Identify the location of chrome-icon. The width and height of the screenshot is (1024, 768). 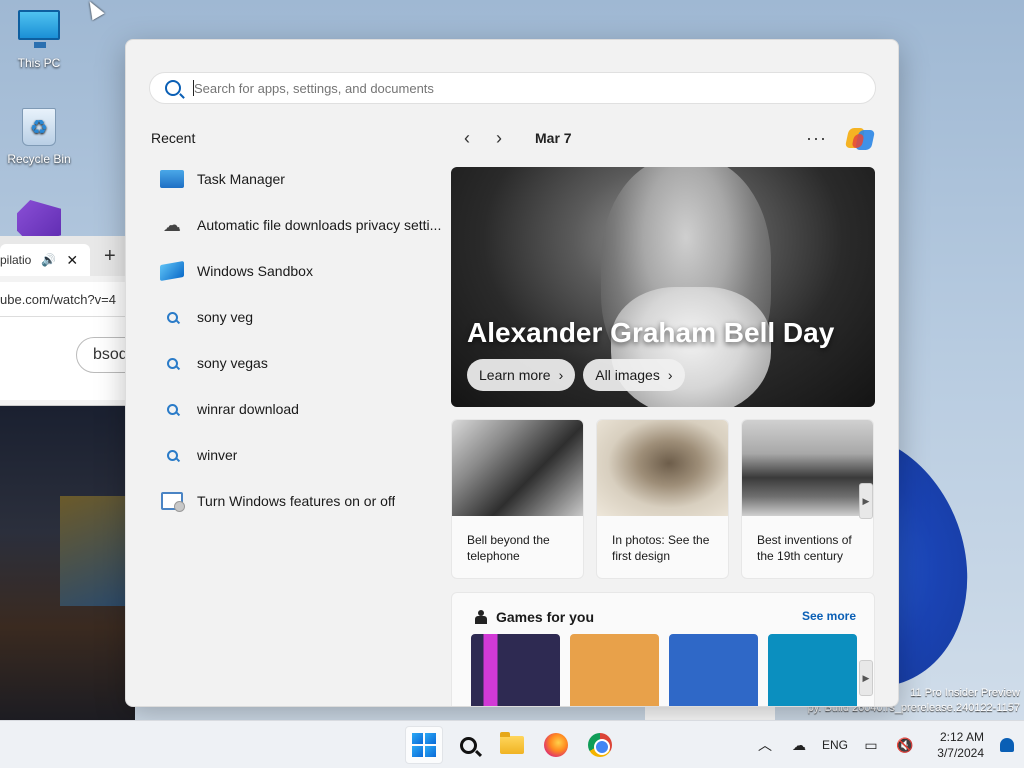
(600, 745).